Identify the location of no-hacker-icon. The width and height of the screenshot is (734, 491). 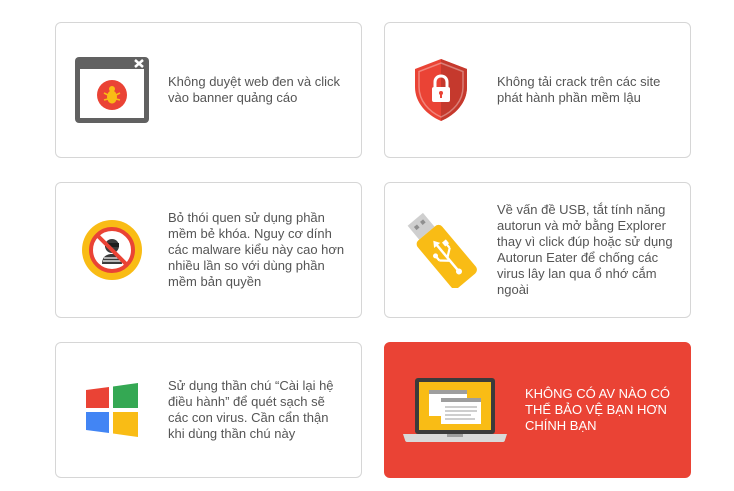
(112, 250).